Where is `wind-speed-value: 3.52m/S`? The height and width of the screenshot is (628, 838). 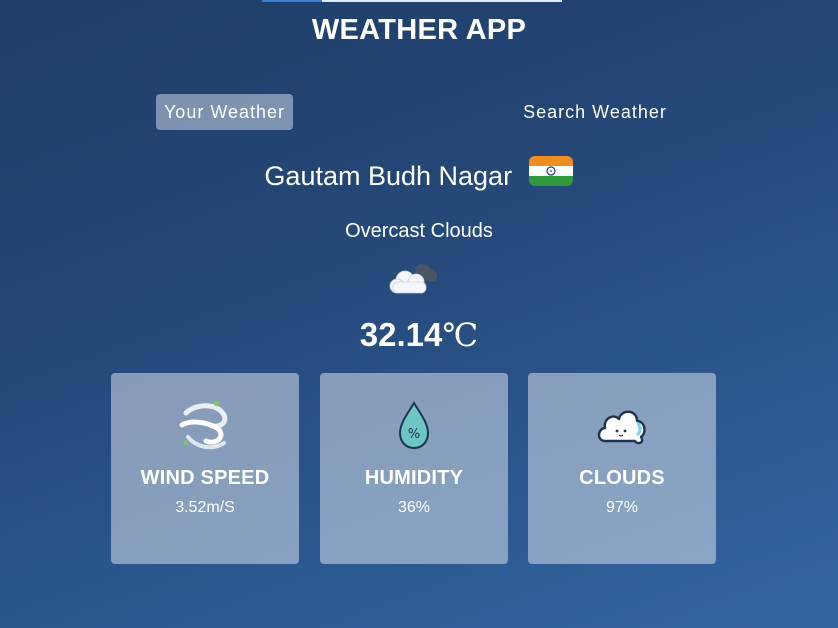 wind-speed-value: 3.52m/S is located at coordinates (205, 507).